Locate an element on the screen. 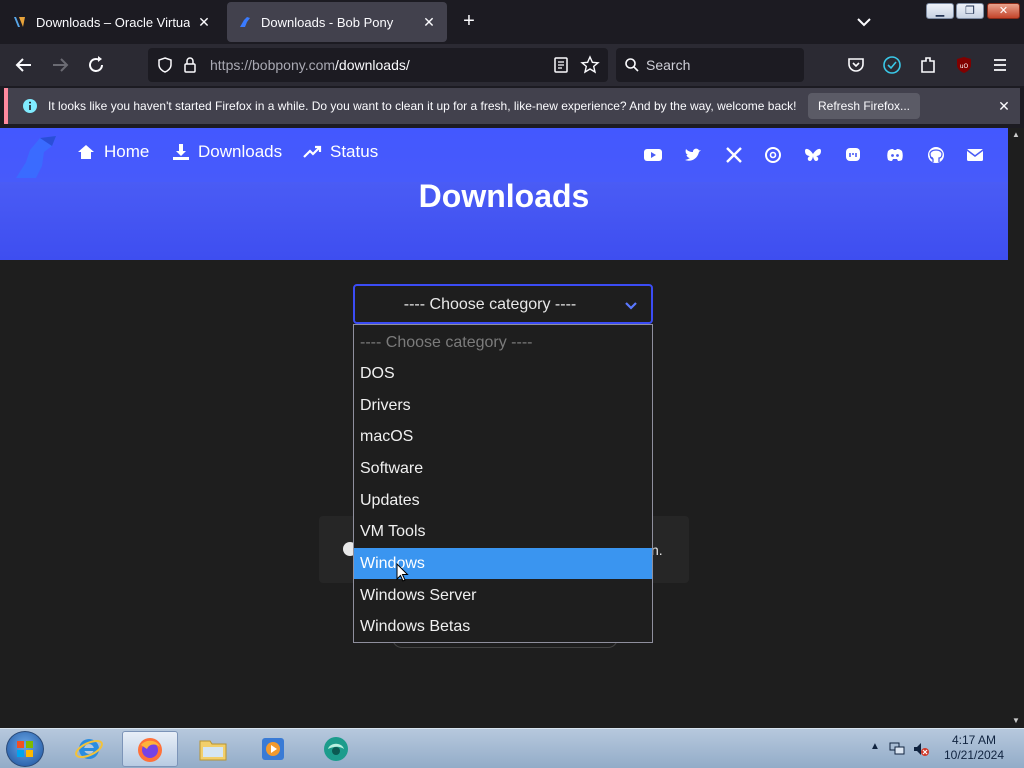 The image size is (1024, 768). pocket-icon is located at coordinates (856, 65).